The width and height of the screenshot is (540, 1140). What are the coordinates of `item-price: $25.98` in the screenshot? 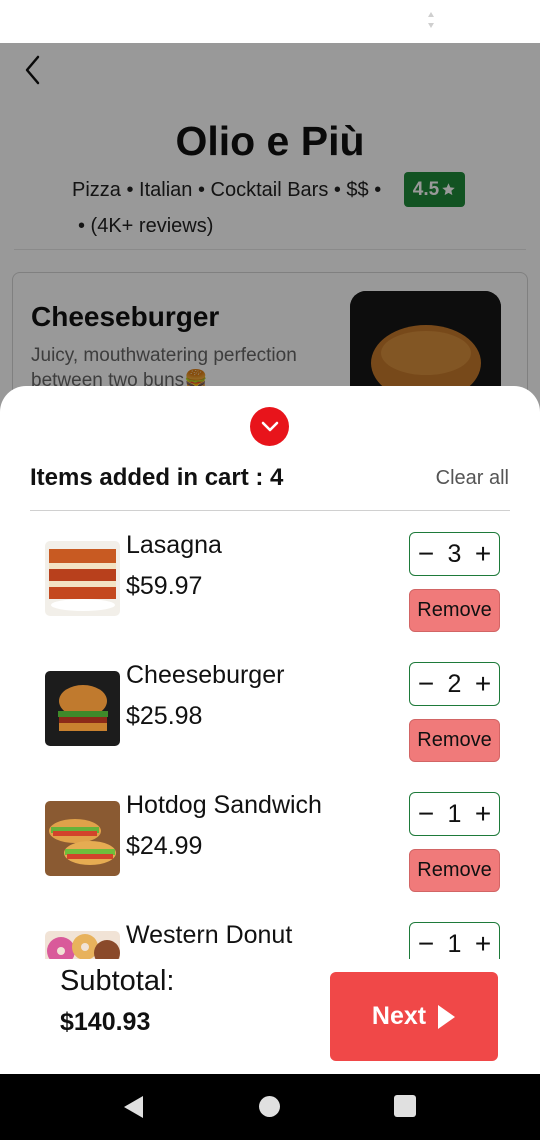 It's located at (164, 716).